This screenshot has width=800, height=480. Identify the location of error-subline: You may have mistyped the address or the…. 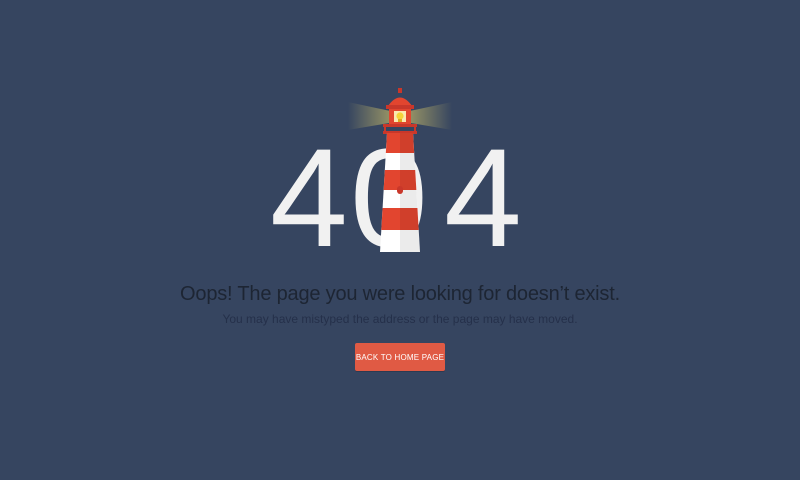
(400, 319).